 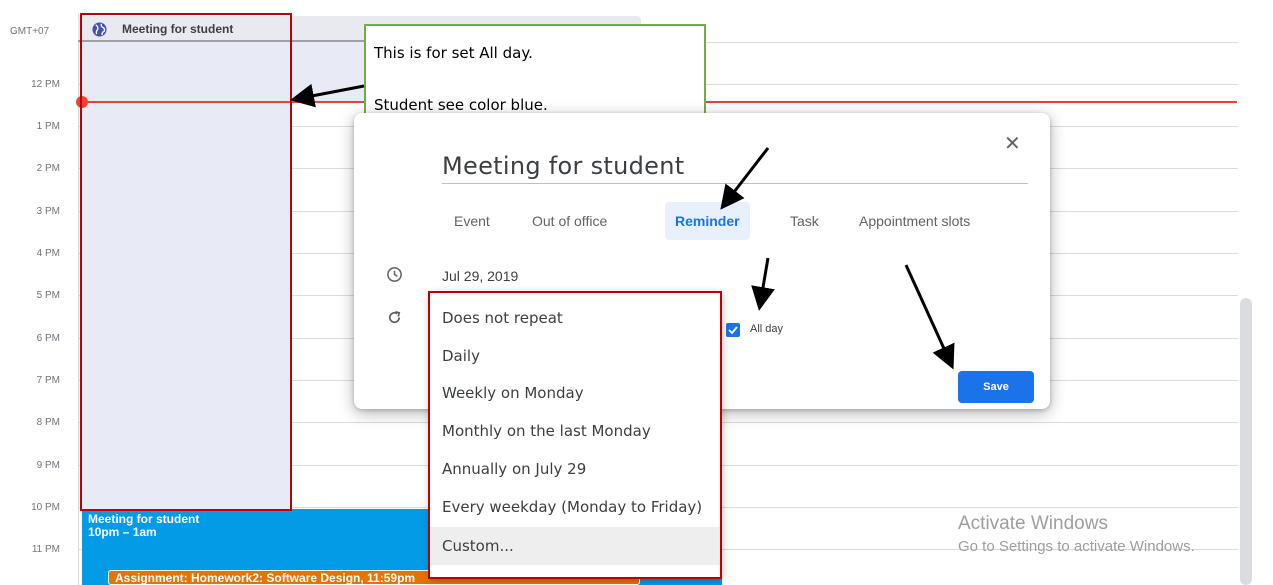 What do you see at coordinates (122, 532) in the screenshot?
I see `event-time: 10pm – 1am` at bounding box center [122, 532].